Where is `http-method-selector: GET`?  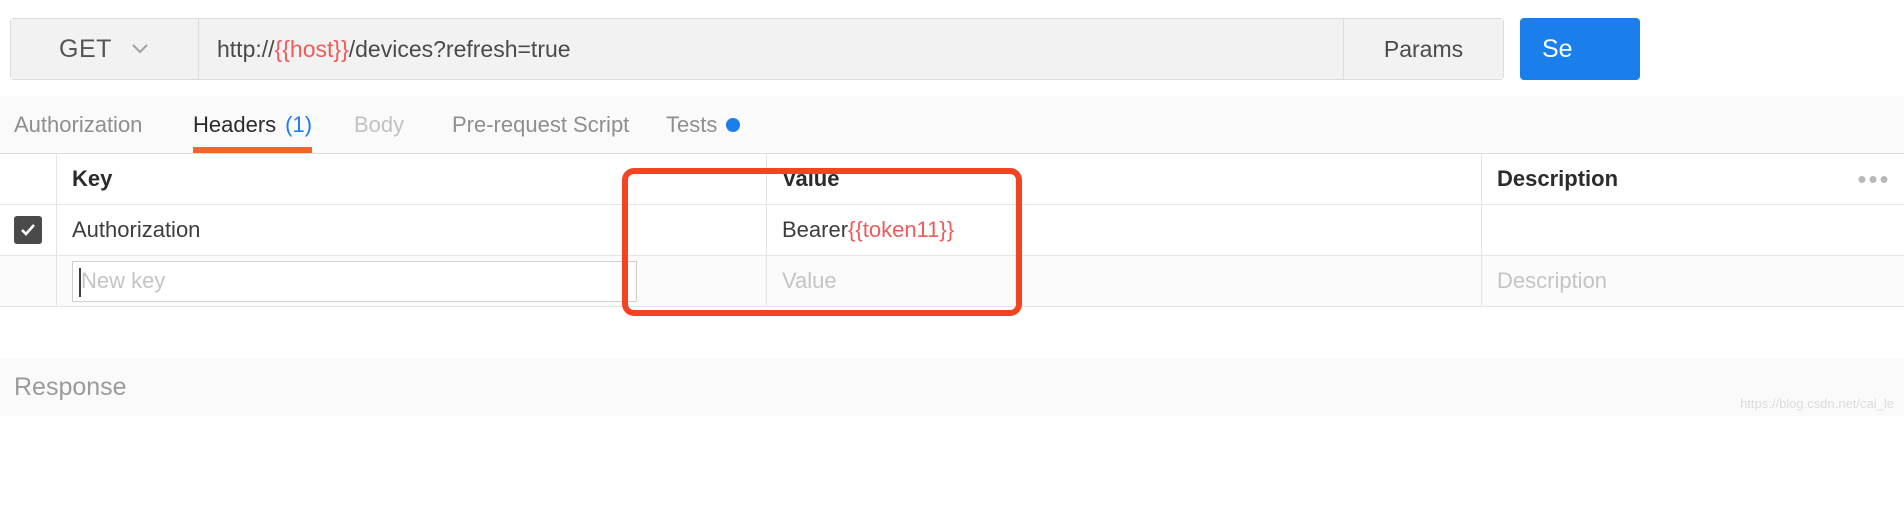 http-method-selector: GET is located at coordinates (105, 49).